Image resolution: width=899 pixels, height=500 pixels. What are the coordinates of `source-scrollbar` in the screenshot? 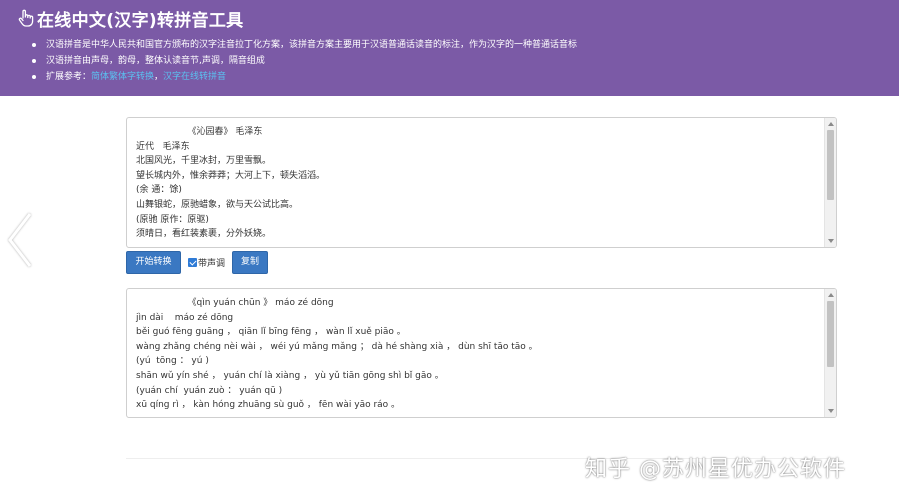 It's located at (830, 182).